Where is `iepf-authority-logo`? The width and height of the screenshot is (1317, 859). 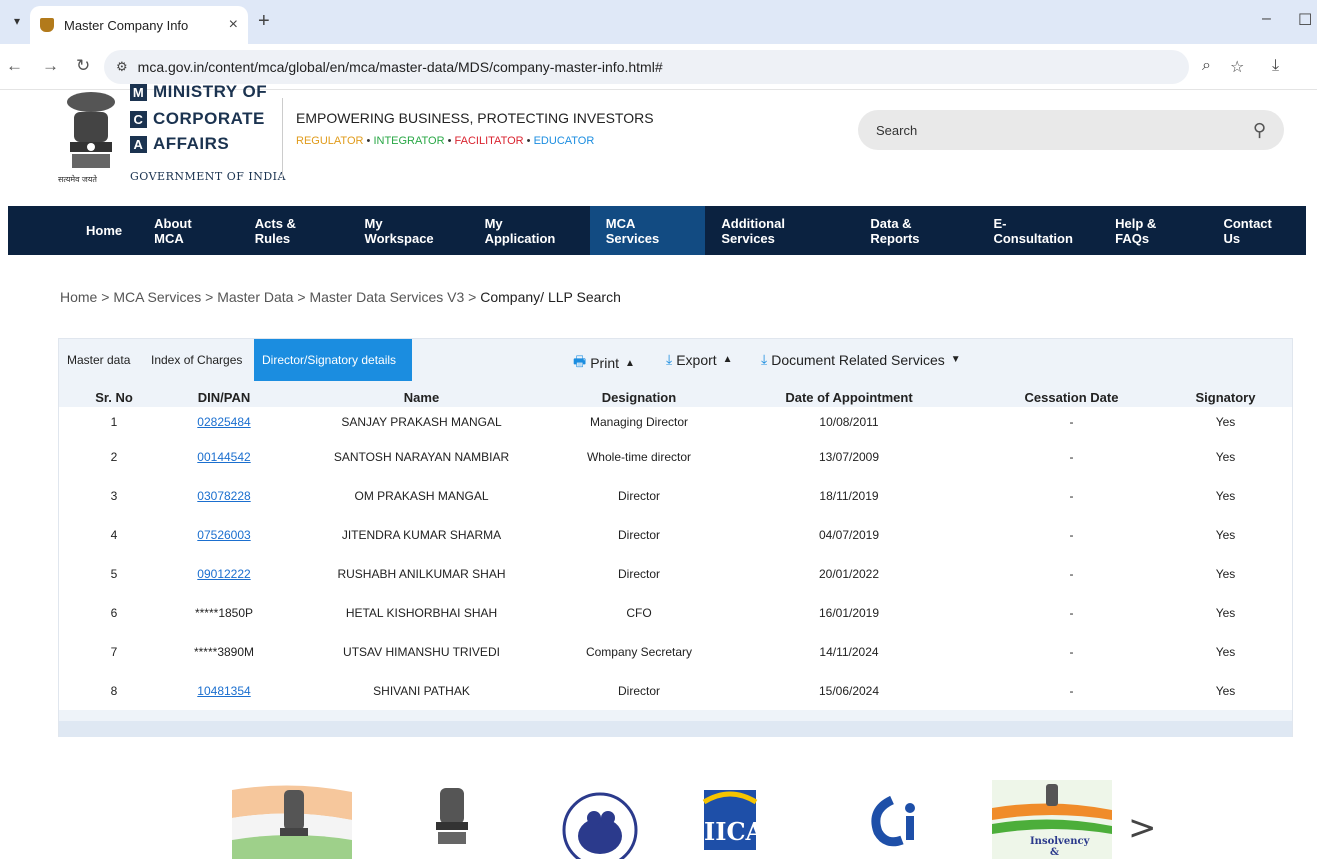
iepf-authority-logo is located at coordinates (600, 819).